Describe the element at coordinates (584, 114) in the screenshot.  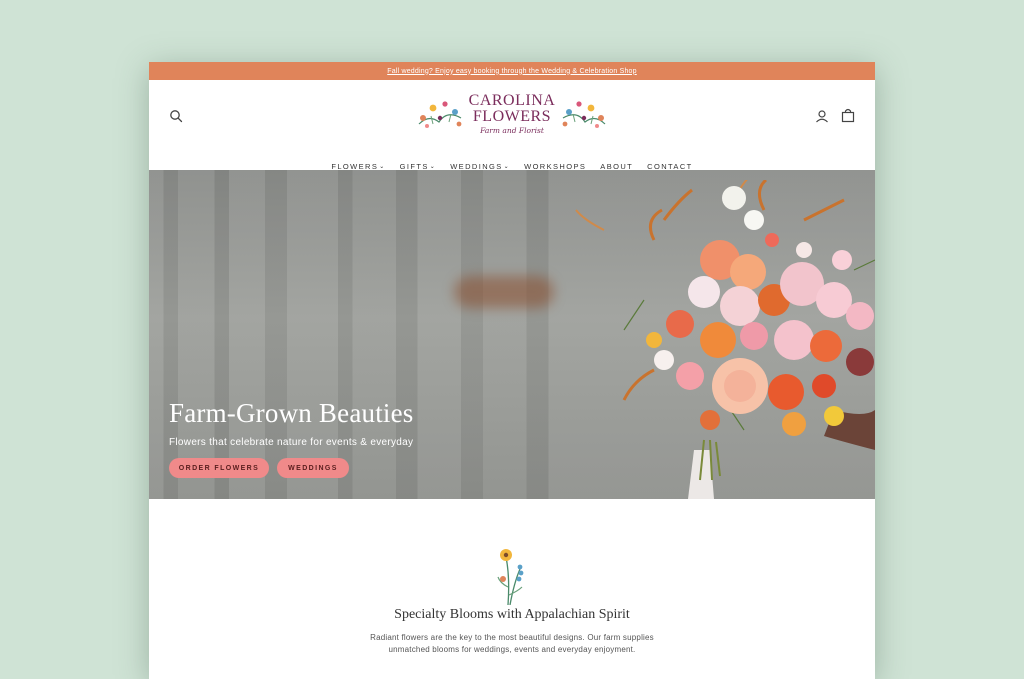
I see `right-floral-icon` at that location.